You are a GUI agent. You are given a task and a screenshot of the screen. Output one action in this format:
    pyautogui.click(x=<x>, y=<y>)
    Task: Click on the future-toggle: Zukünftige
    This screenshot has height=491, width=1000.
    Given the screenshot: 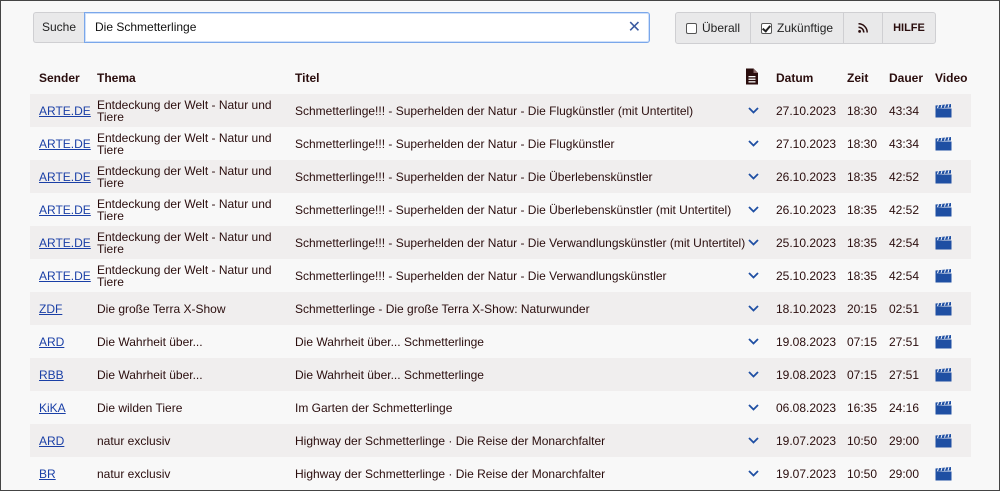 What is the action you would take?
    pyautogui.click(x=798, y=28)
    